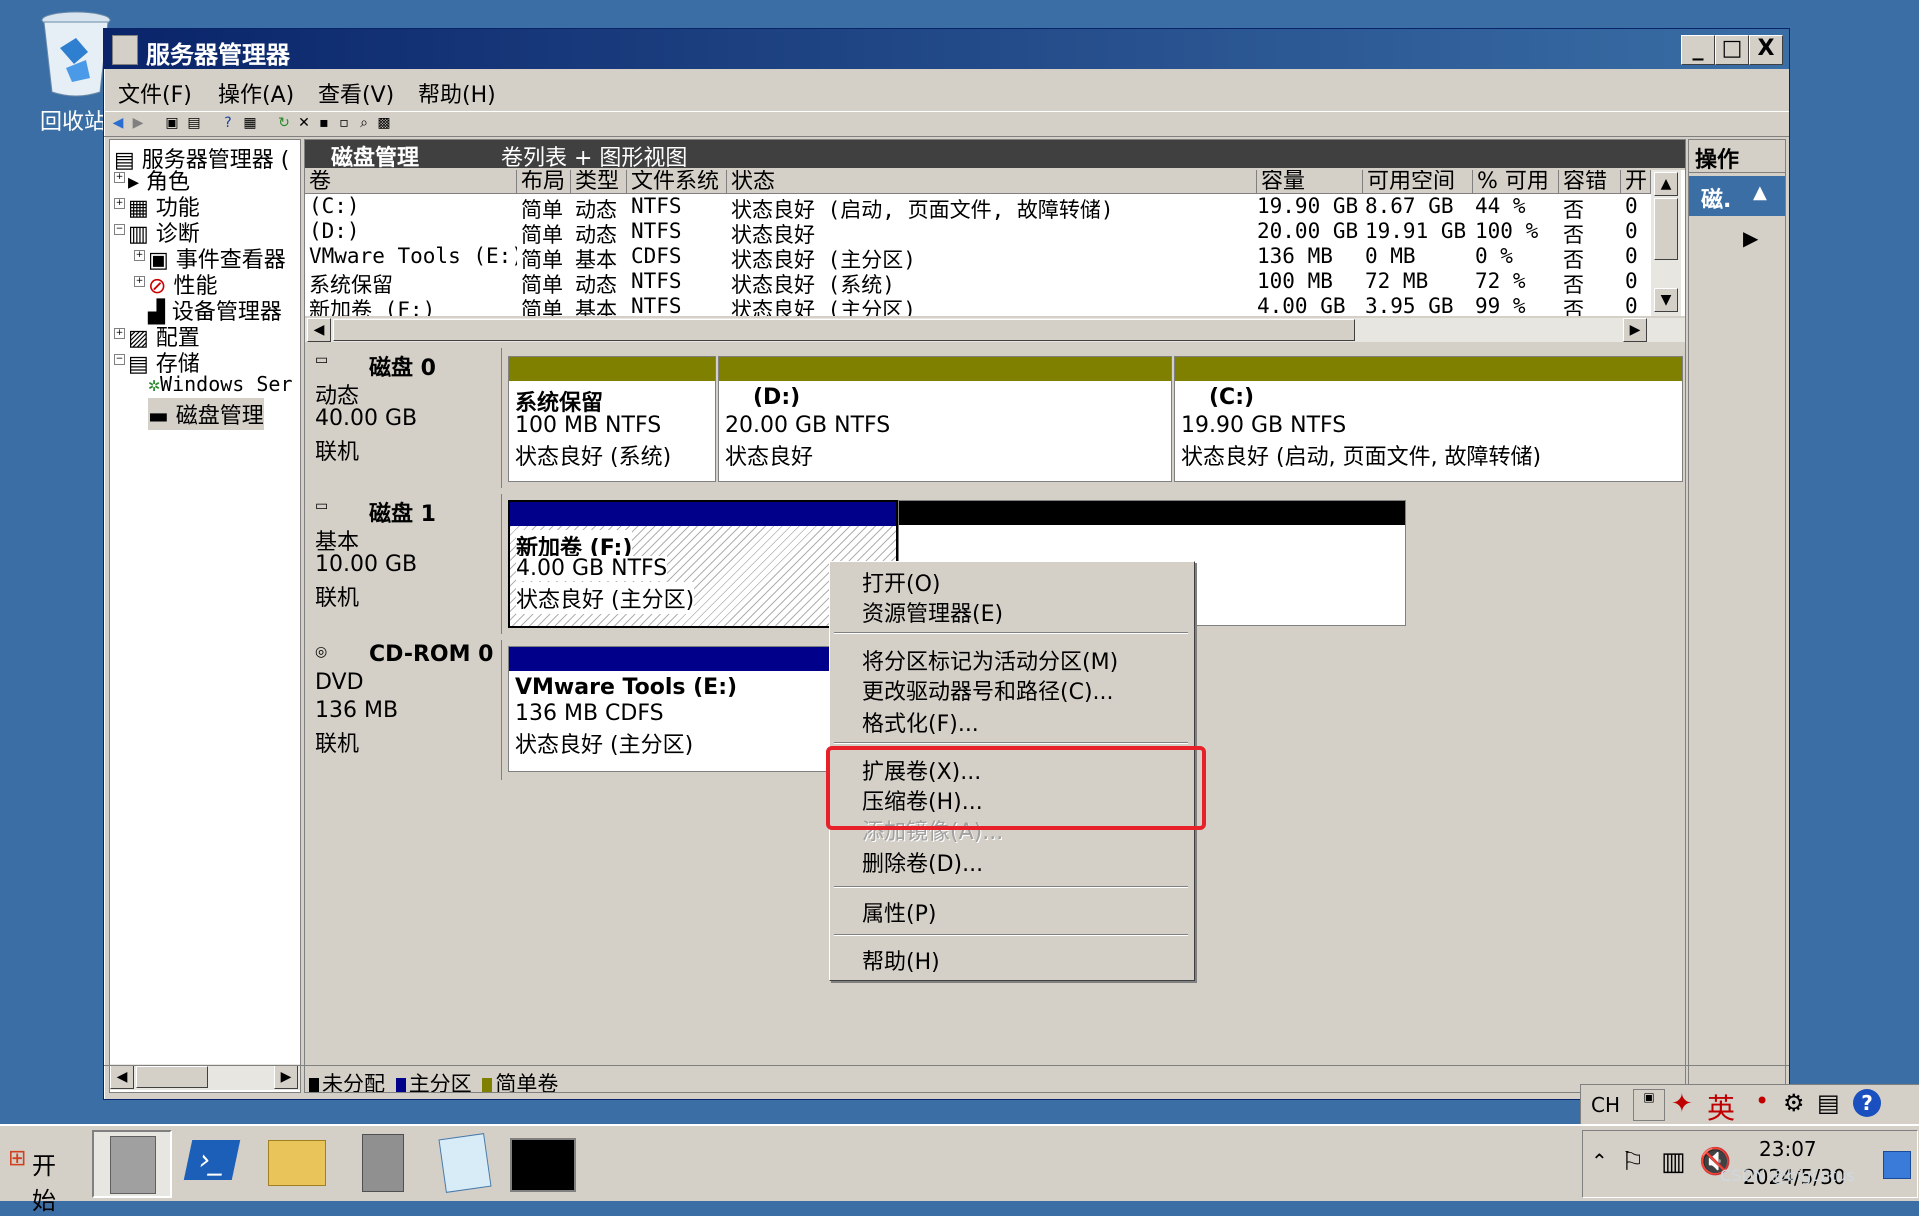 Image resolution: width=1919 pixels, height=1216 pixels. Describe the element at coordinates (1760, 192) in the screenshot. I see `collapse-arrow-icon: ▲` at that location.